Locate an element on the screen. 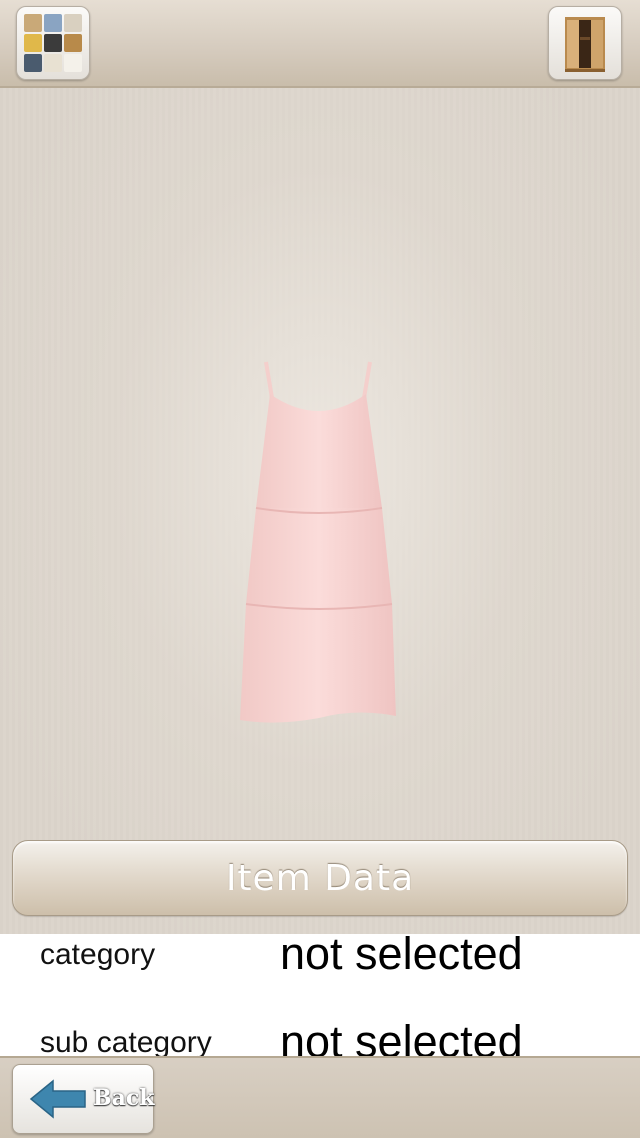  back-button: Back is located at coordinates (83, 1099).